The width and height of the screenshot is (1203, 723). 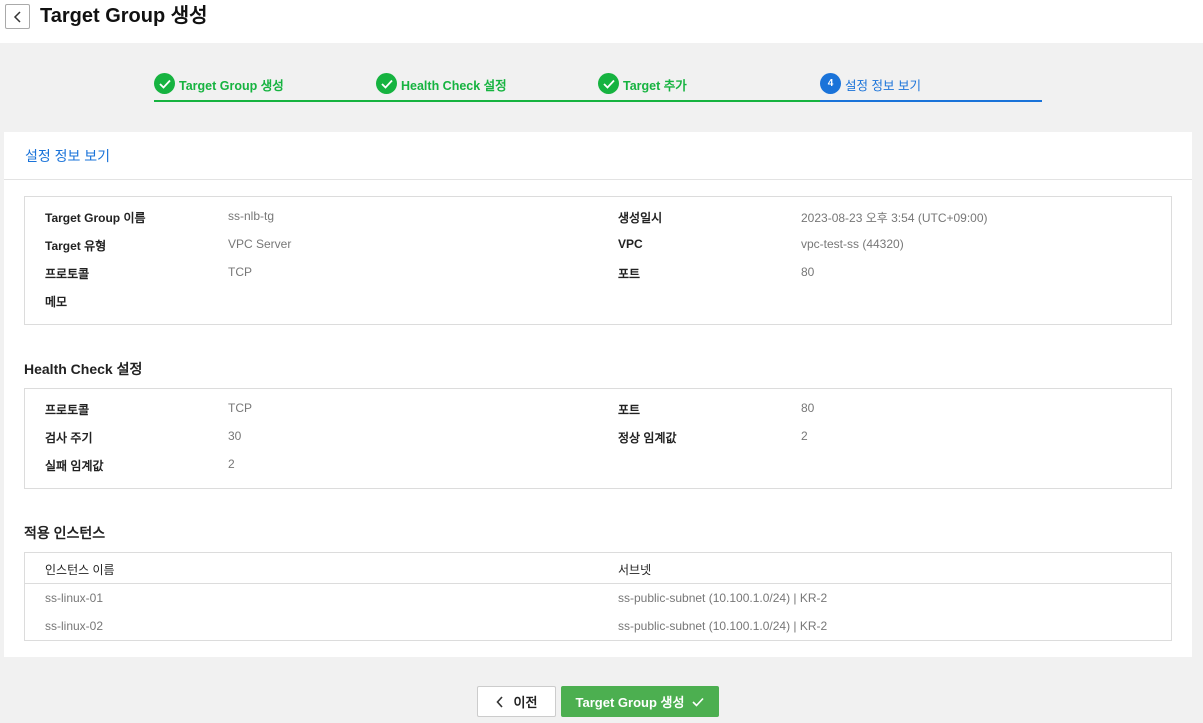 What do you see at coordinates (655, 86) in the screenshot?
I see `step-label: Target 추가` at bounding box center [655, 86].